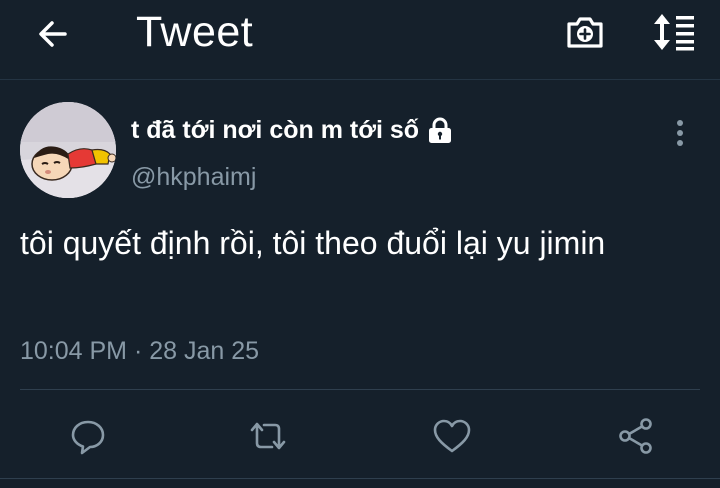 This screenshot has height=488, width=720. I want to click on tweet-action-bar, so click(360, 436).